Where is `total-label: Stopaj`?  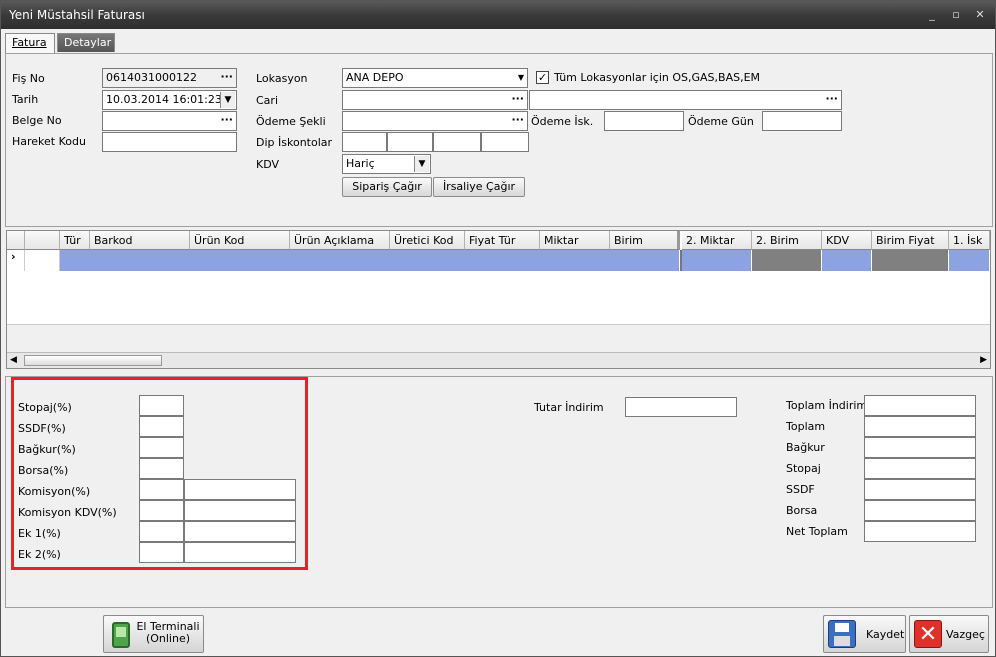 total-label: Stopaj is located at coordinates (803, 468).